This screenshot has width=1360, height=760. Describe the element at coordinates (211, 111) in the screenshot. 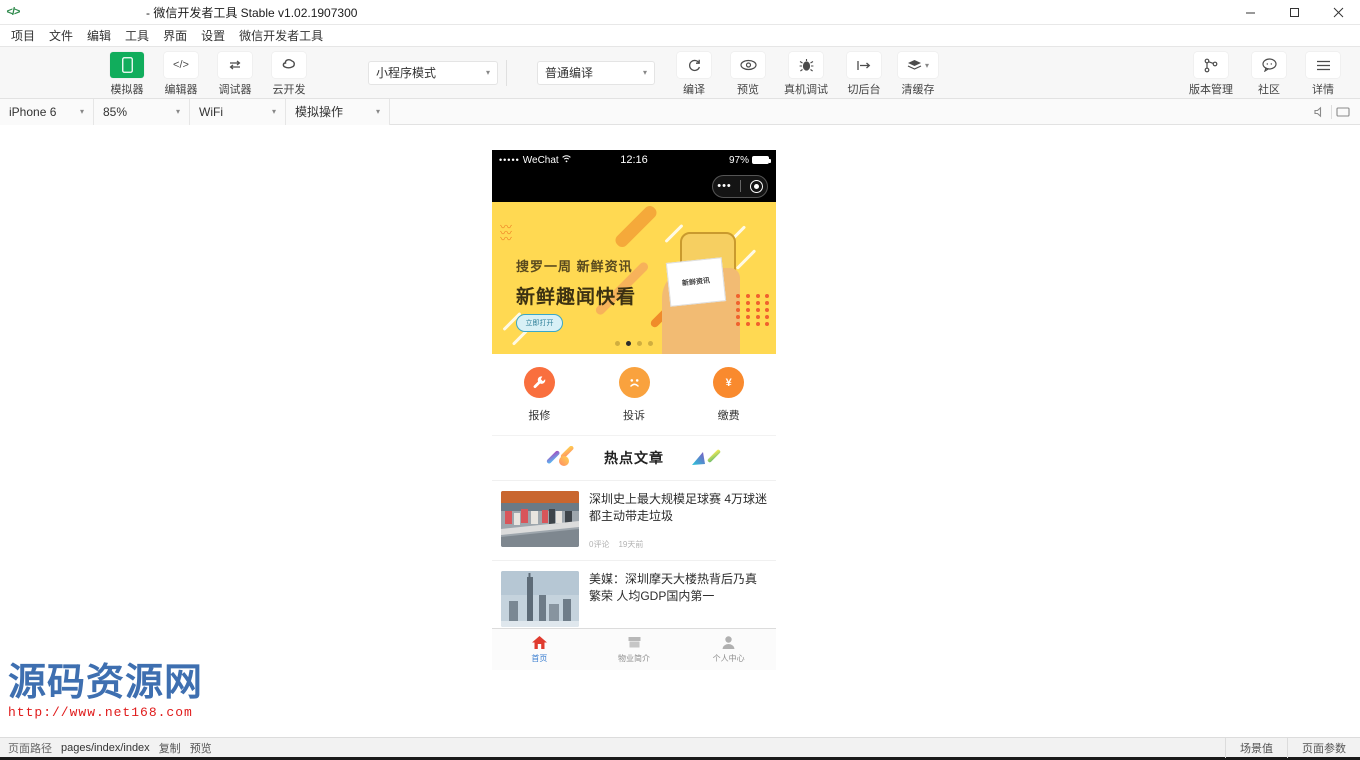

I see `network-select-value: WiFi` at that location.